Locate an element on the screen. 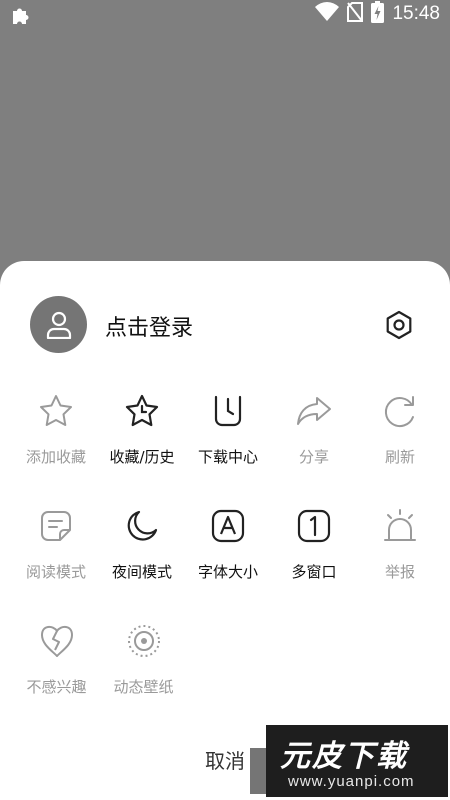  menu-label: 动态壁纸 is located at coordinates (143, 687).